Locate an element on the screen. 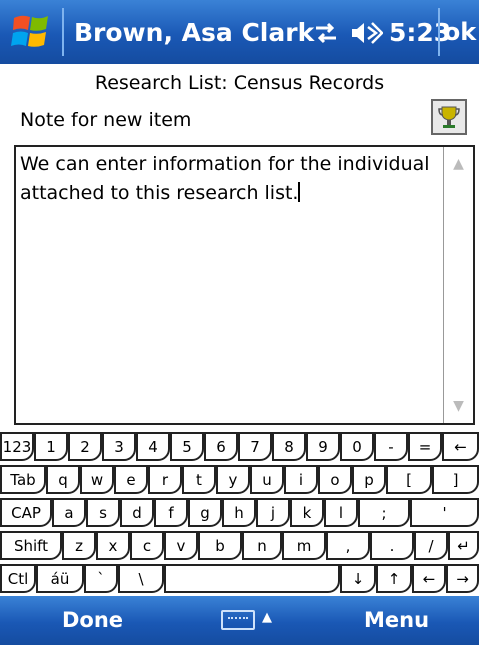  key-space is located at coordinates (252, 578).